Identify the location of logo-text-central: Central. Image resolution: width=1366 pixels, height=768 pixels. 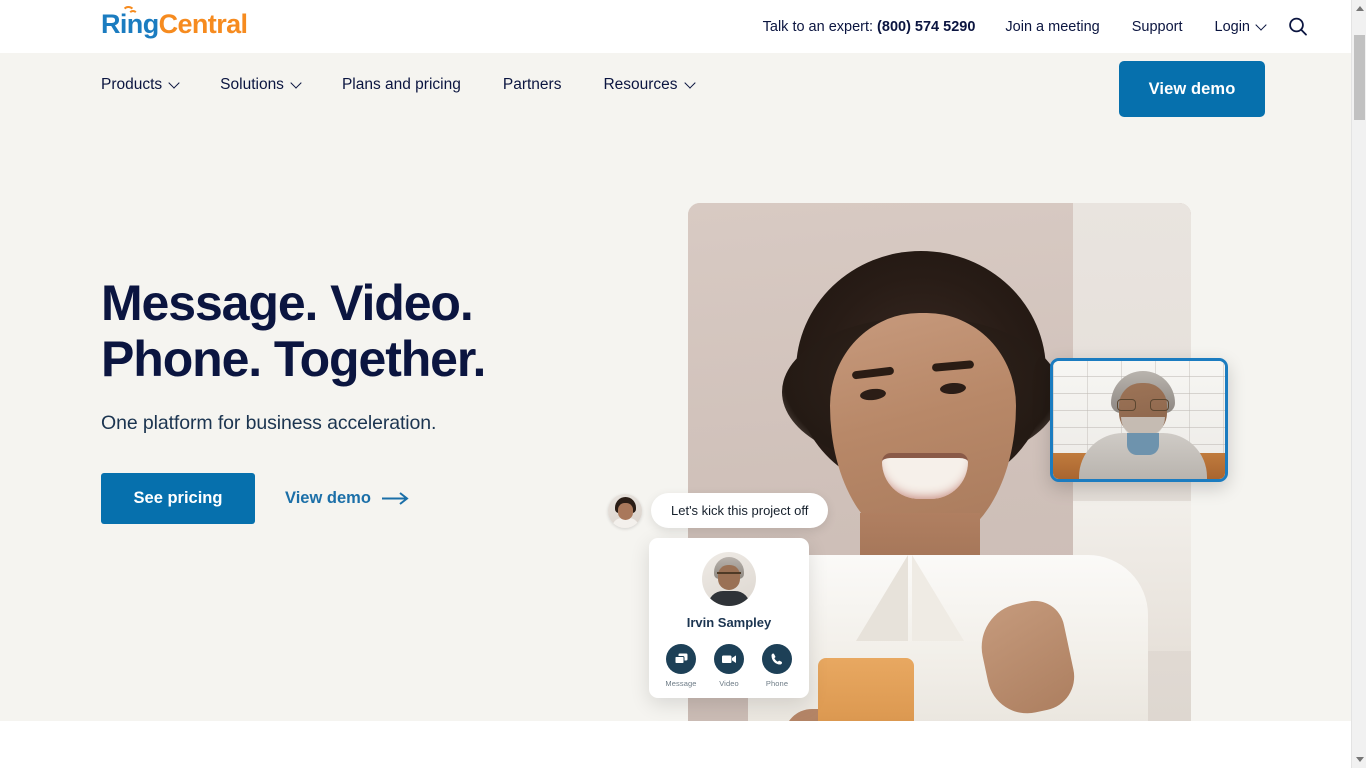
(203, 24).